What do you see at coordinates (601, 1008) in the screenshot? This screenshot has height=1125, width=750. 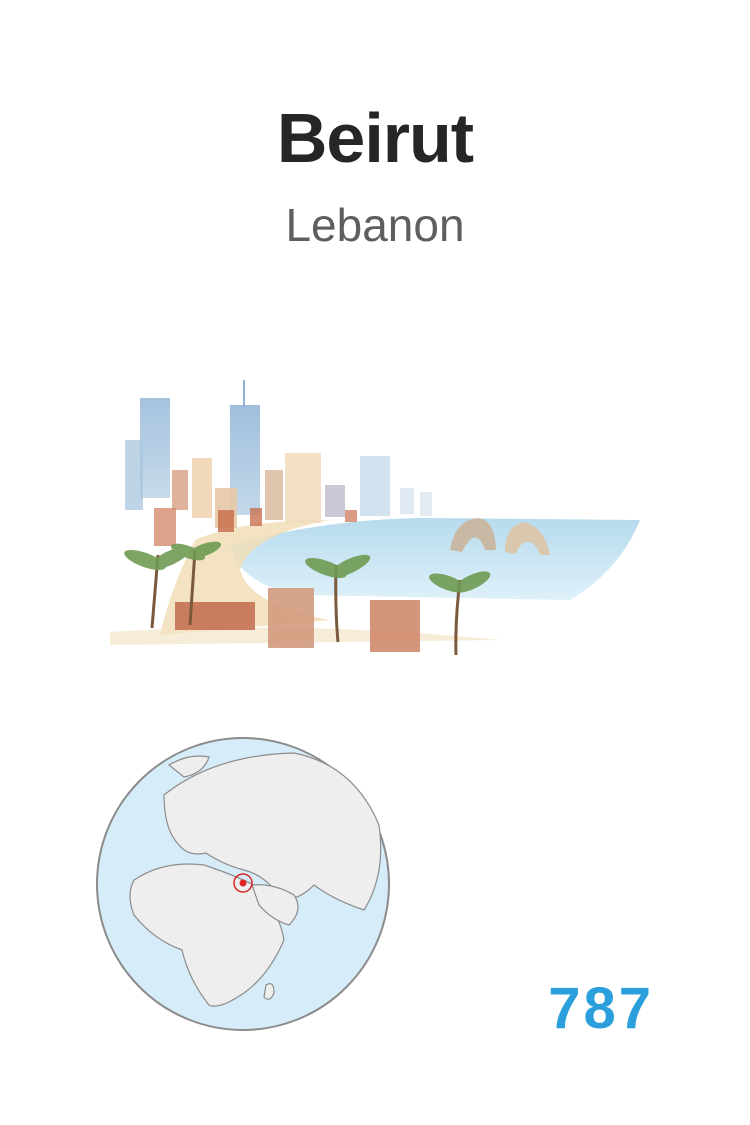 I see `card-number: 787` at bounding box center [601, 1008].